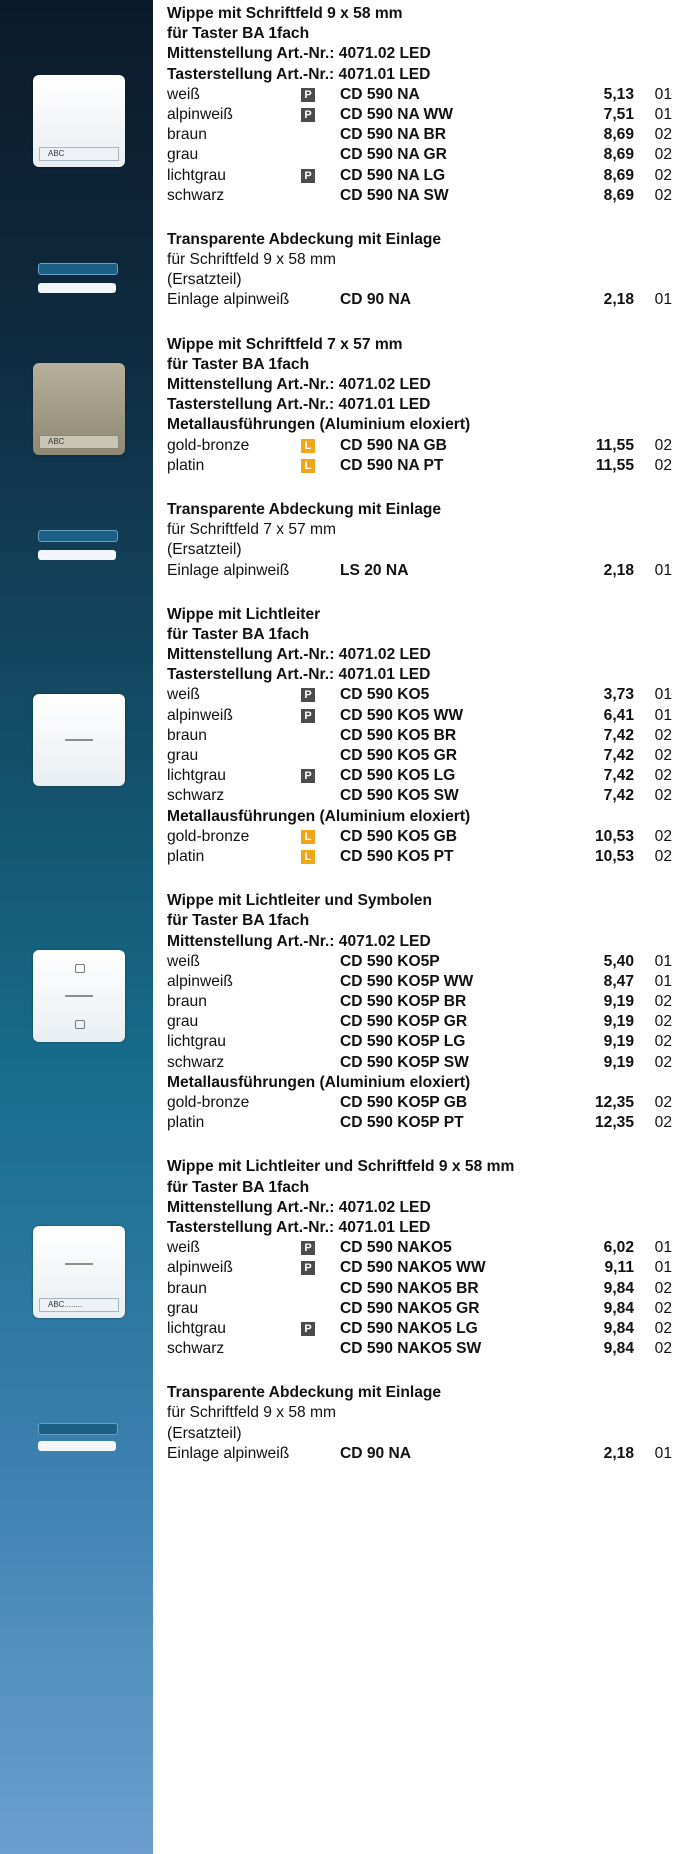 This screenshot has height=1854, width=677. I want to click on product-image-lichtleiter, so click(79, 740).